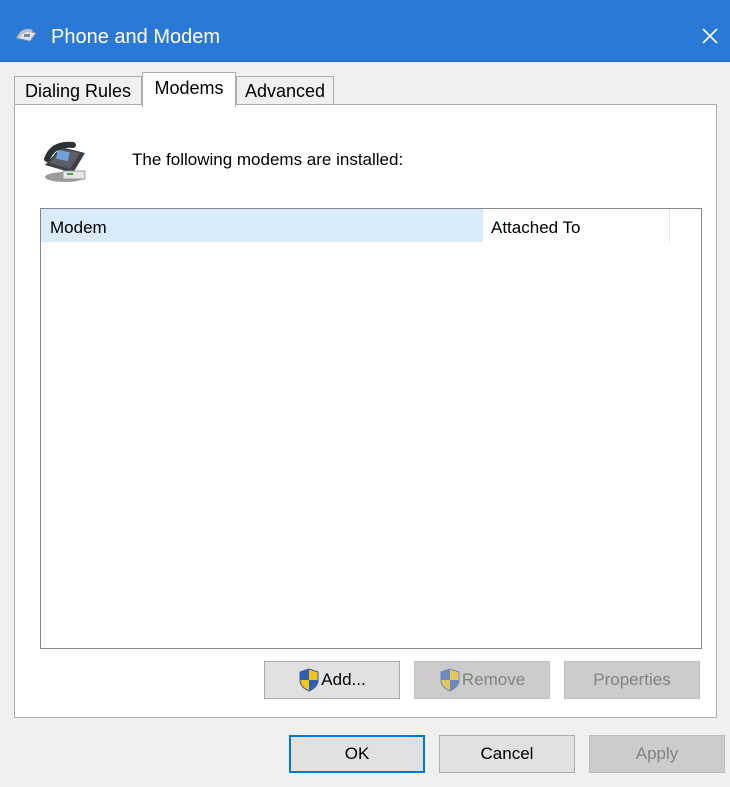  Describe the element at coordinates (25, 35) in the screenshot. I see `phone-modem-icon` at that location.